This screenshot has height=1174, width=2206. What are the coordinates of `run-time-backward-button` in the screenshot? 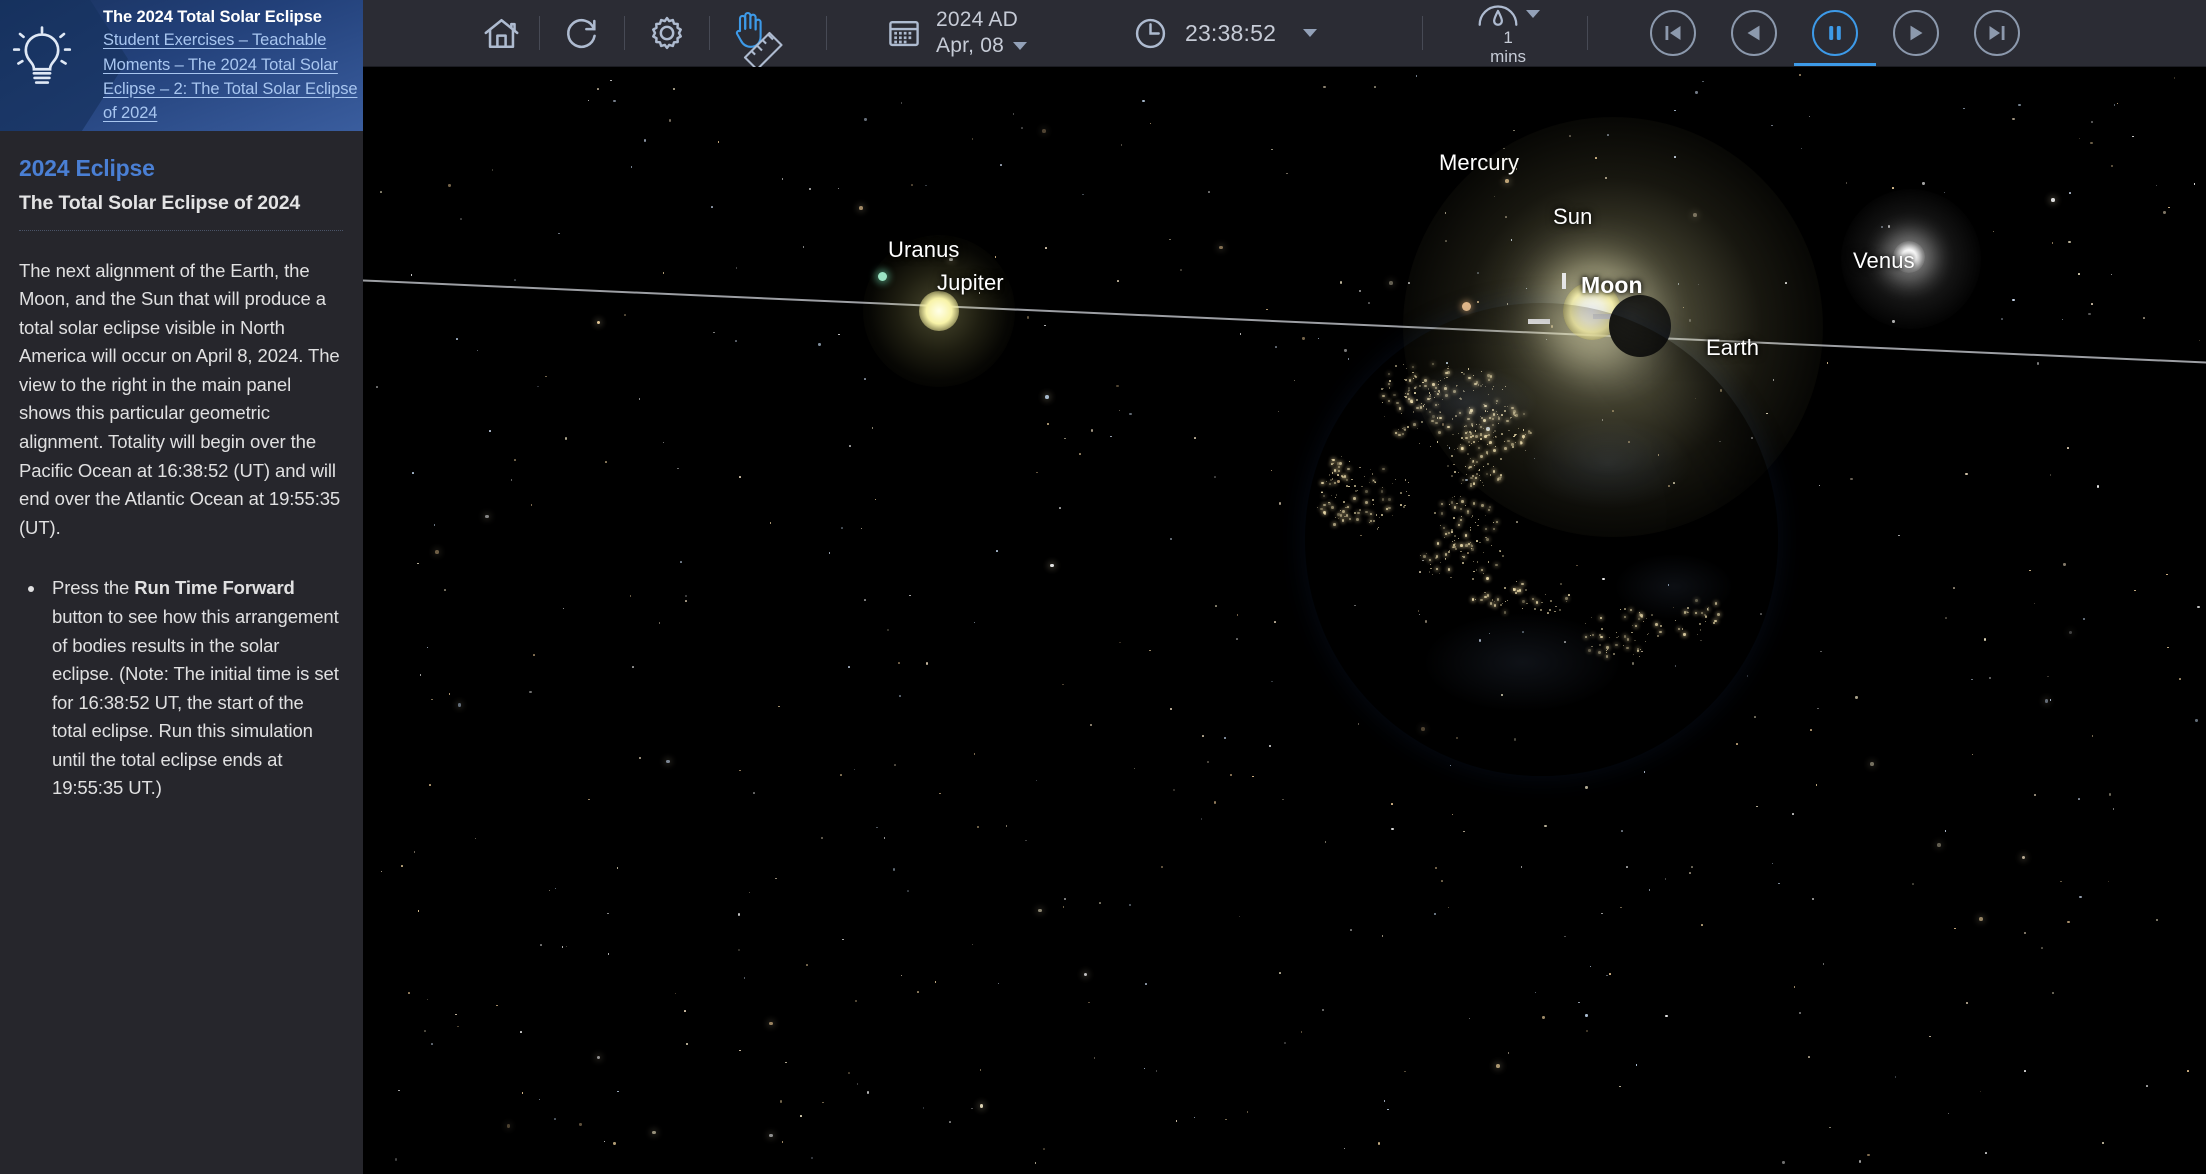 It's located at (1754, 33).